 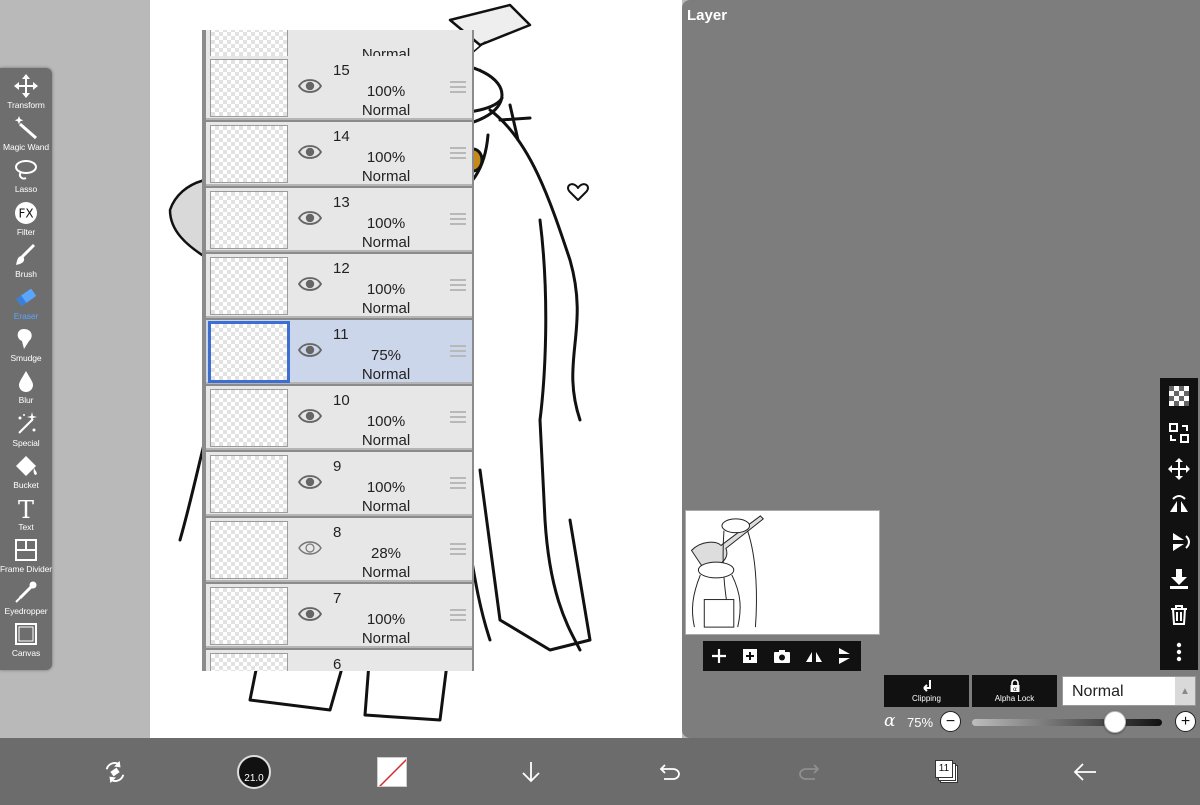 What do you see at coordinates (727, 571) in the screenshot?
I see `preview-thumbnail` at bounding box center [727, 571].